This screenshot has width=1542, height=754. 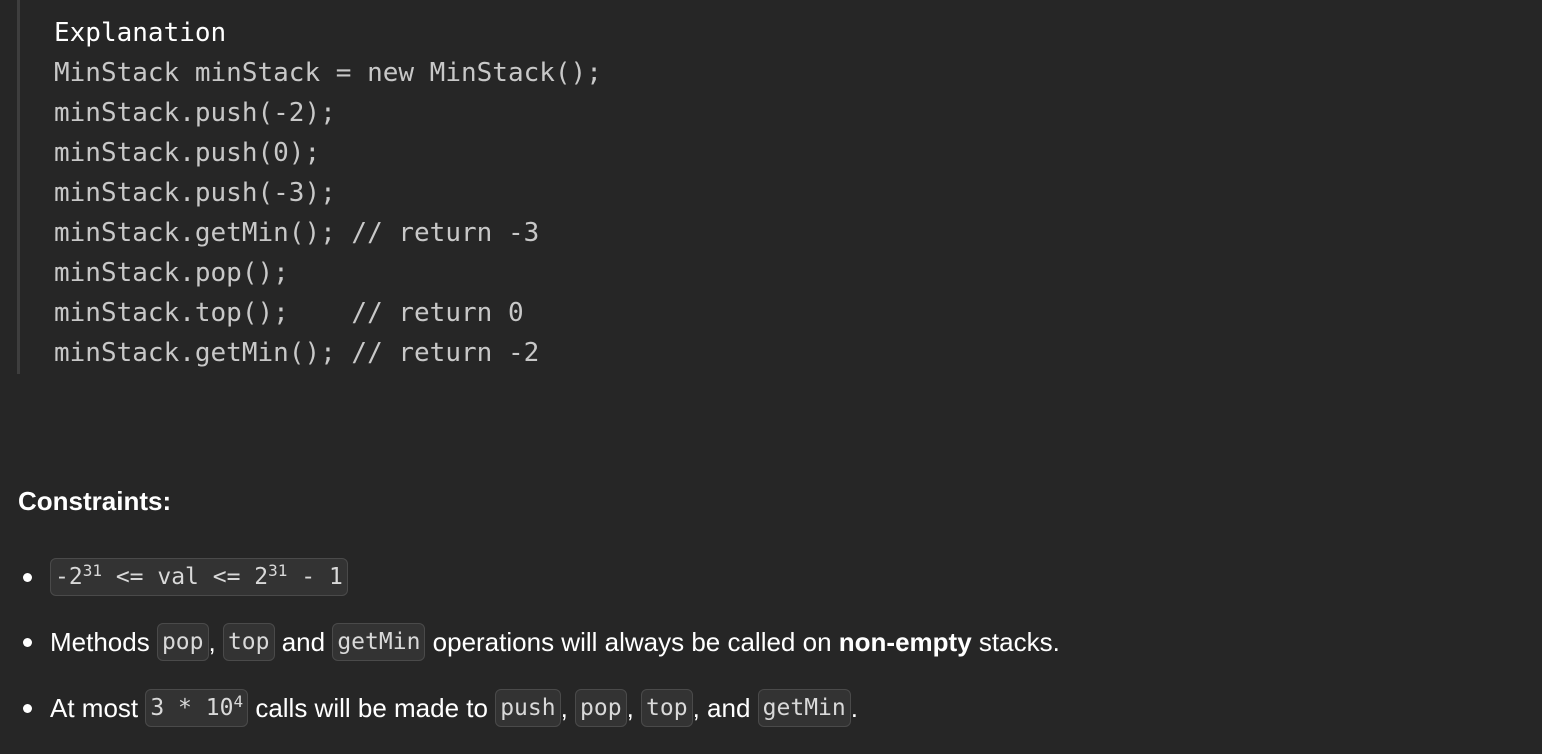 What do you see at coordinates (195, 113) in the screenshot?
I see `code-line: minStack.push(-2);` at bounding box center [195, 113].